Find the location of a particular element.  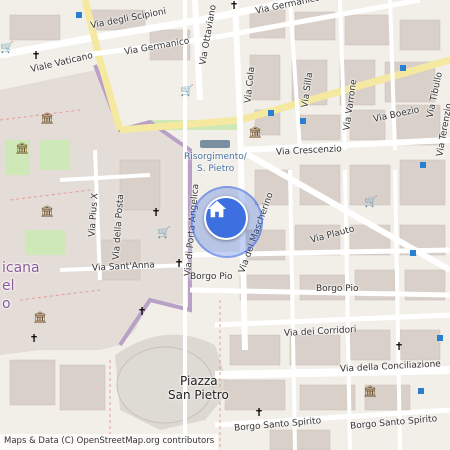

metro-station-label: Risorgimento/ is located at coordinates (215, 157).